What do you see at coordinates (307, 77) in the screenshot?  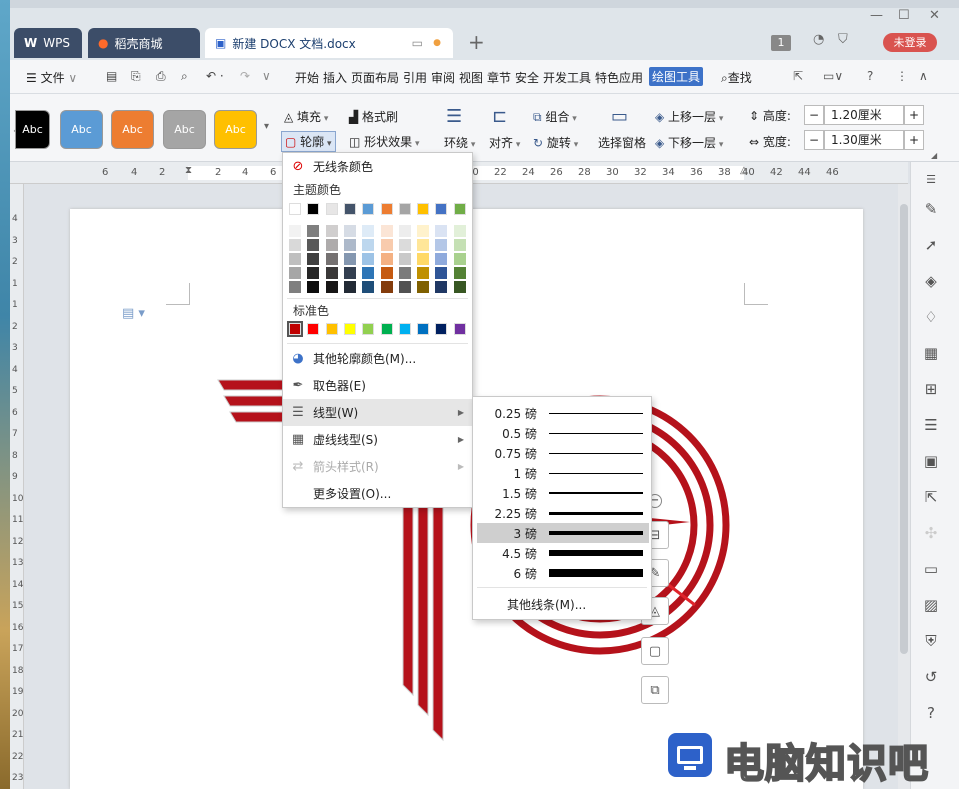 I see `menu-tab-0: 开始` at bounding box center [307, 77].